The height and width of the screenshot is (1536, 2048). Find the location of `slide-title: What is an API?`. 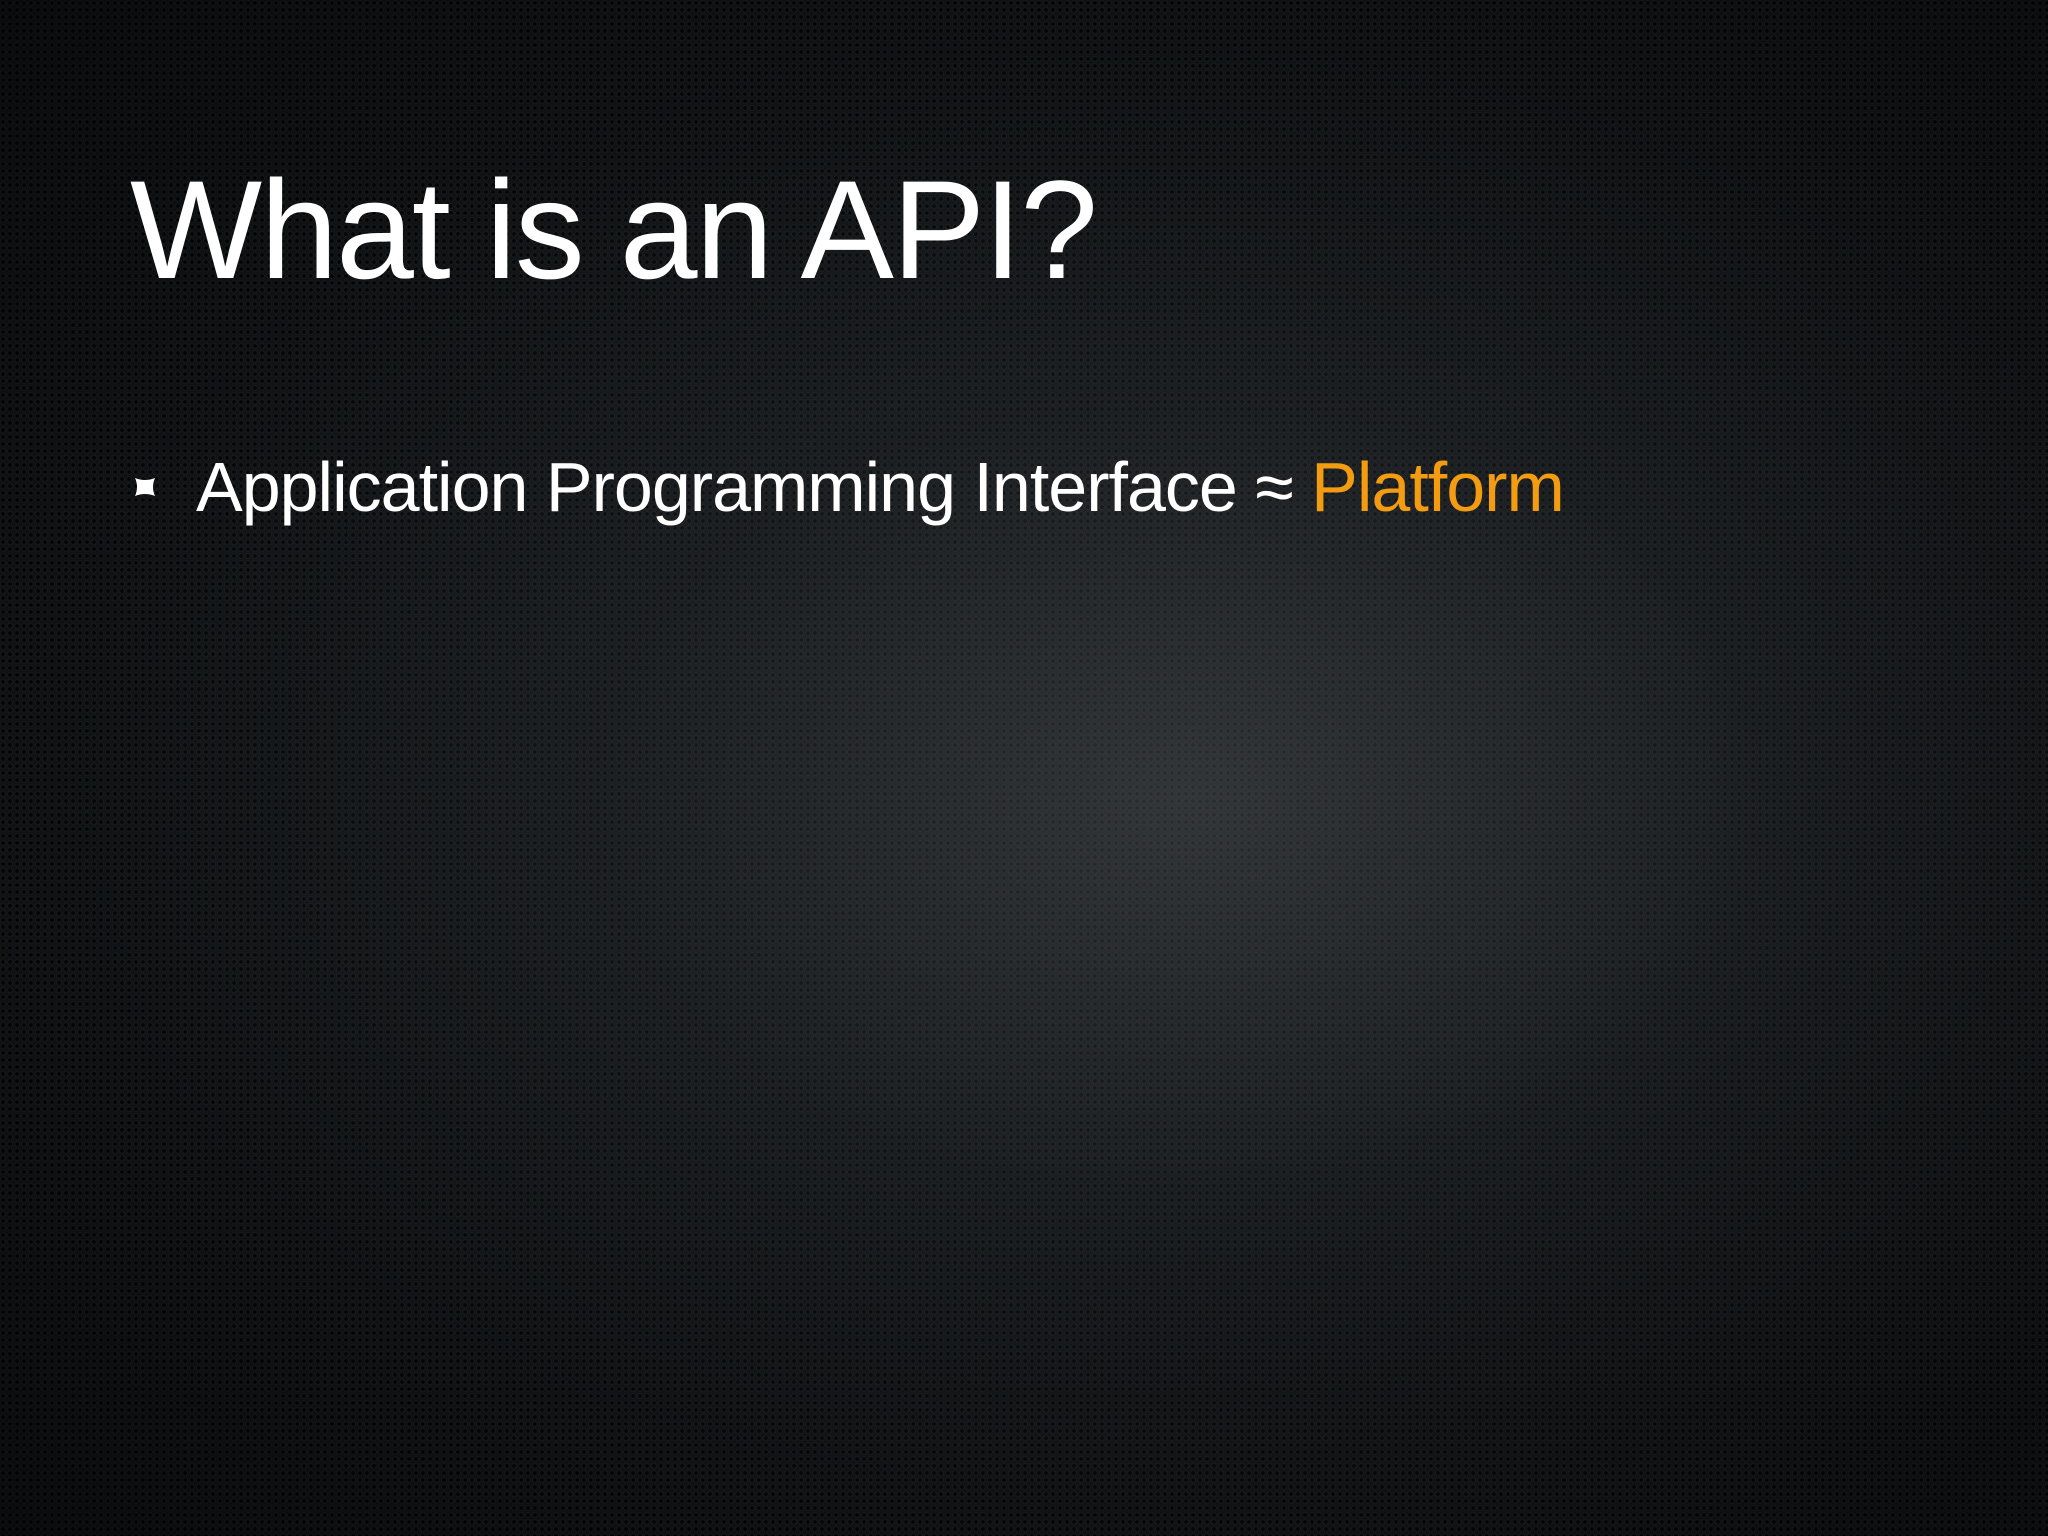

slide-title: What is an API? is located at coordinates (614, 229).